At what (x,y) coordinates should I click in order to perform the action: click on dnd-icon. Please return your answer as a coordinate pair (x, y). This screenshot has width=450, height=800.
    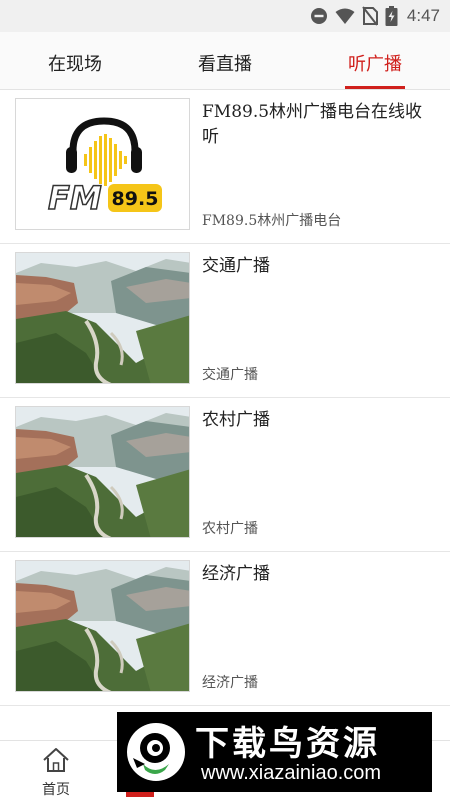
    Looking at the image, I should click on (318, 16).